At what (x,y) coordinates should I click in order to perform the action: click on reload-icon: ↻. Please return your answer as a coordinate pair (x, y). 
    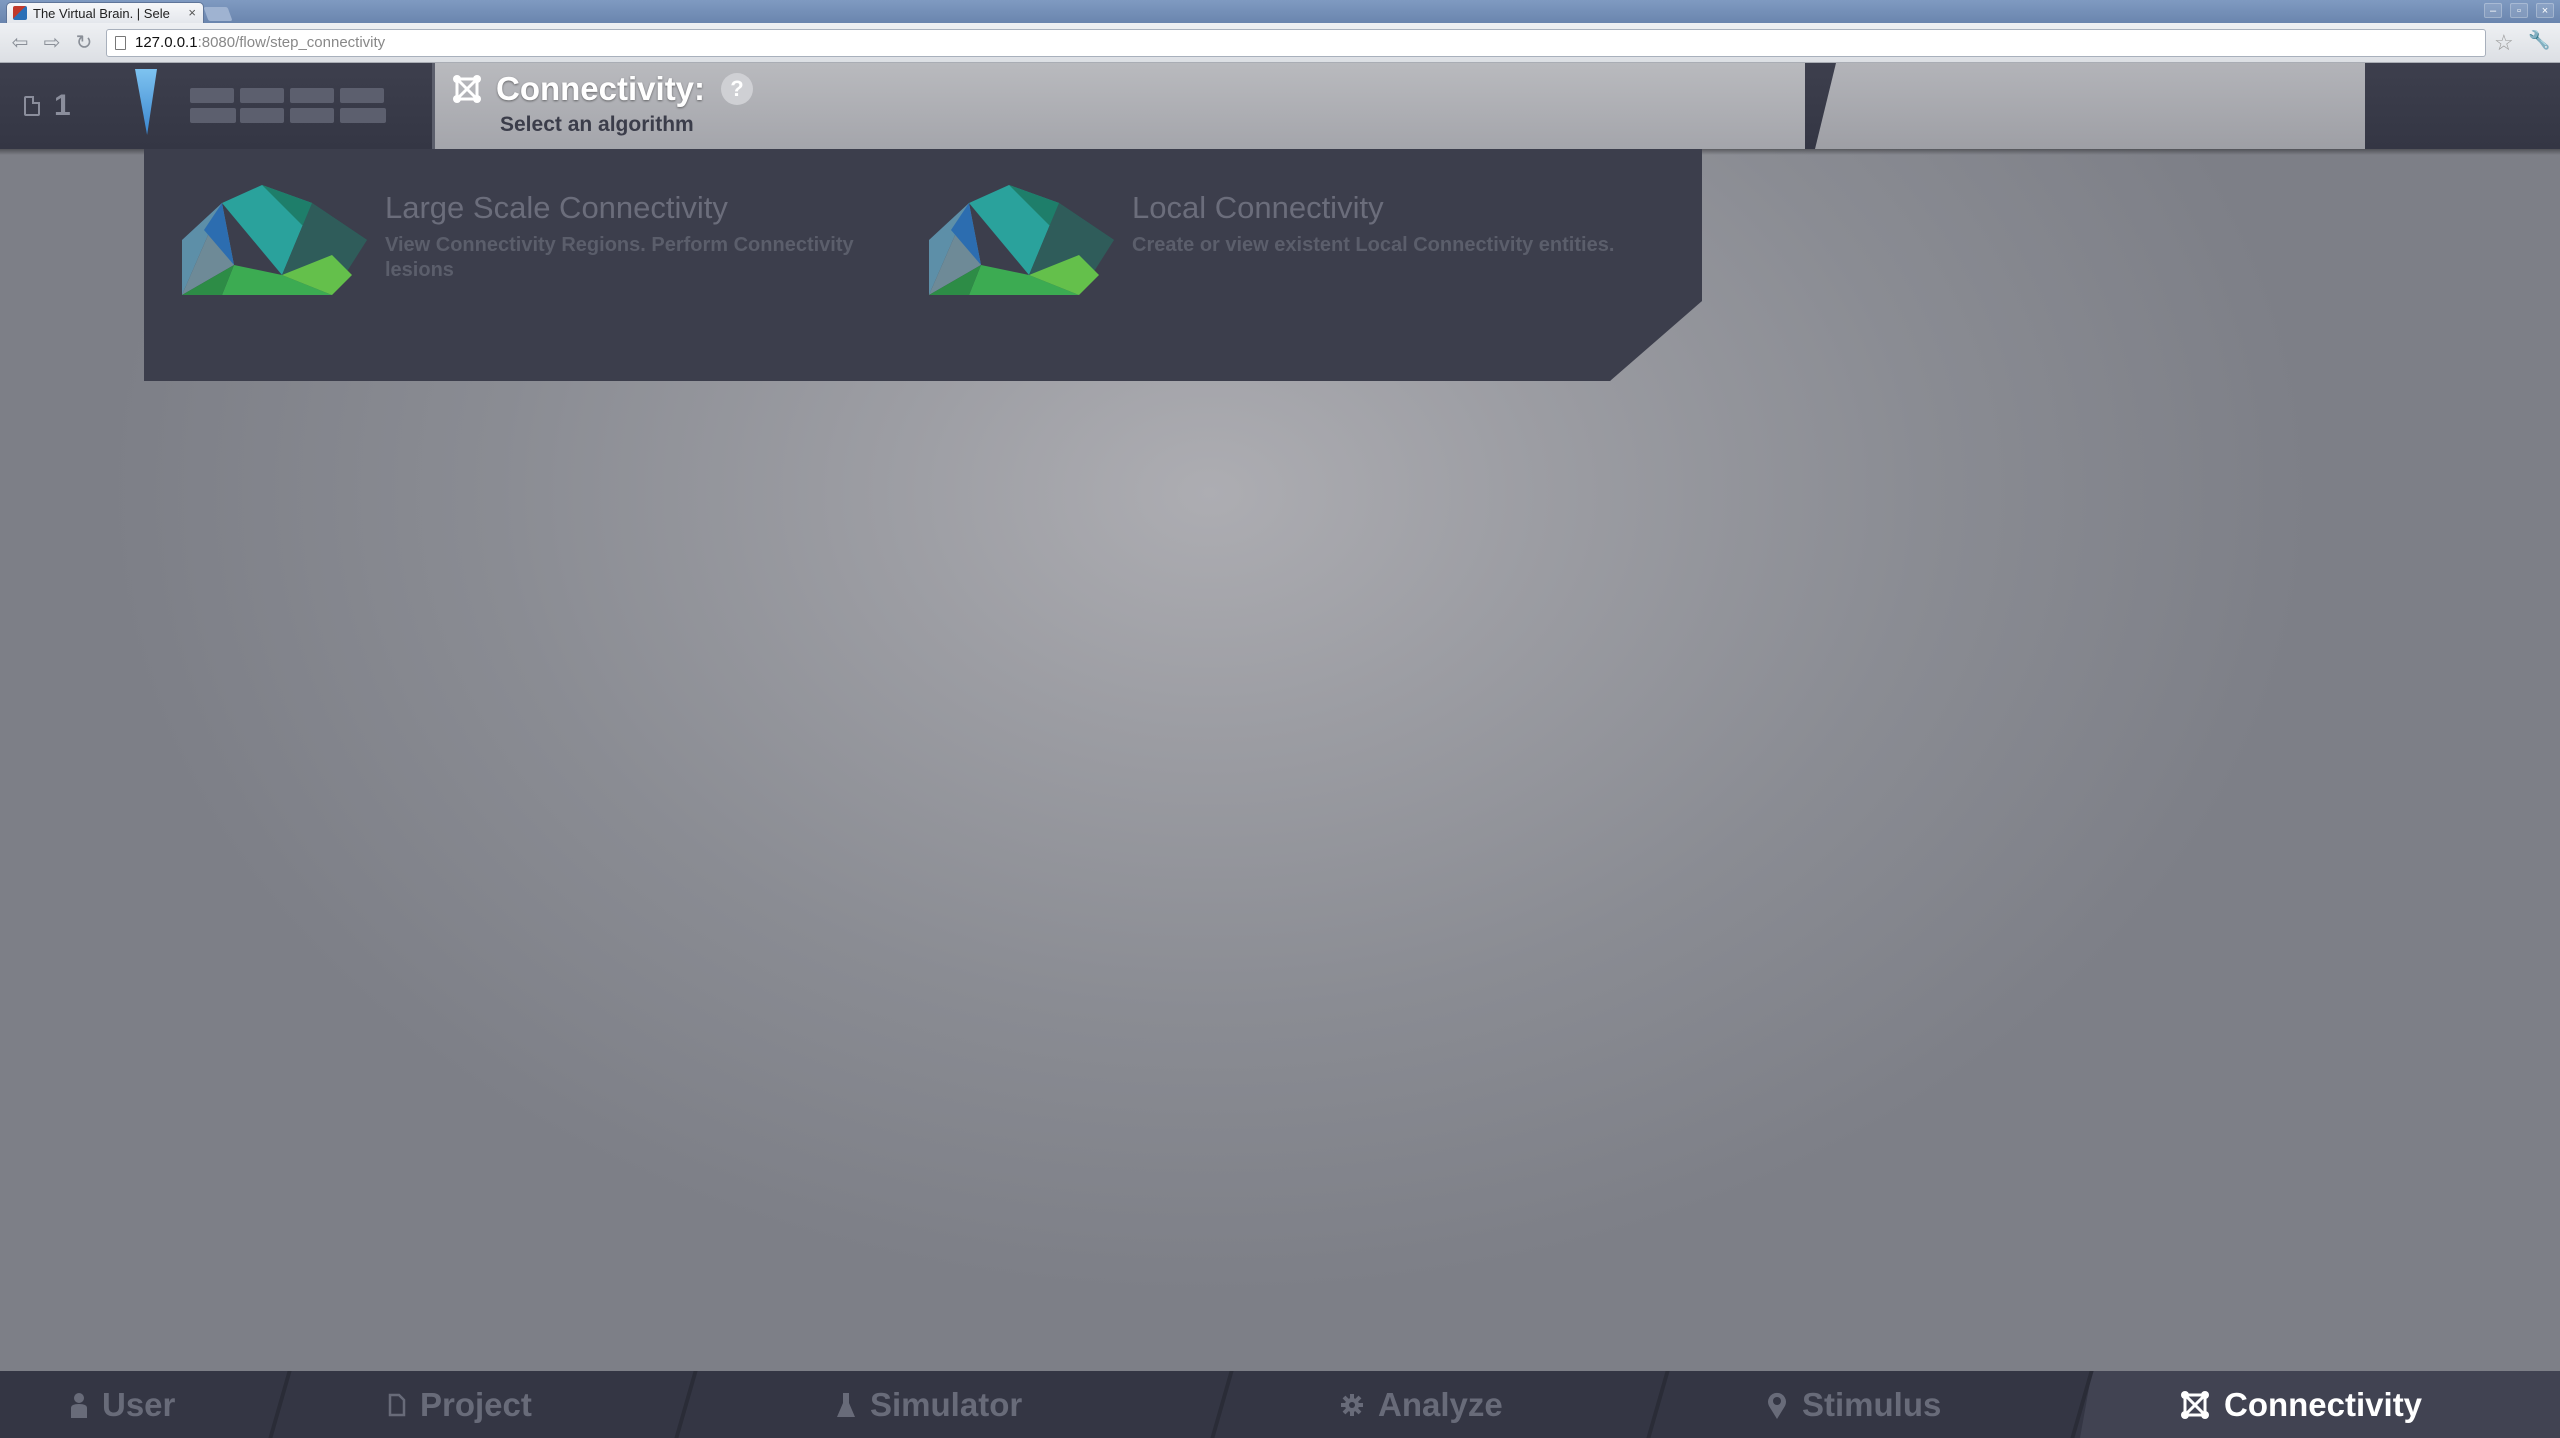
    Looking at the image, I should click on (84, 44).